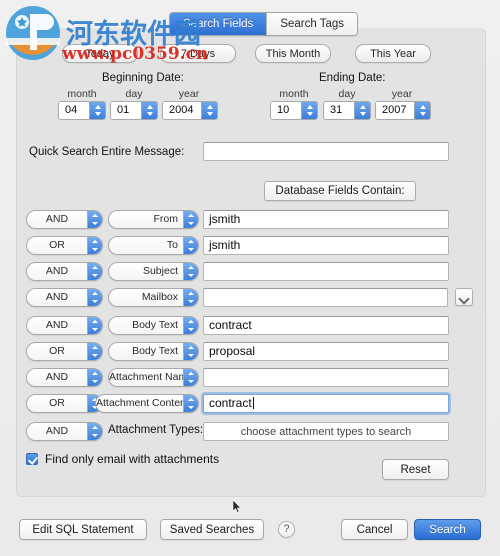 The height and width of the screenshot is (556, 500). I want to click on ending-day-value: 31, so click(339, 110).